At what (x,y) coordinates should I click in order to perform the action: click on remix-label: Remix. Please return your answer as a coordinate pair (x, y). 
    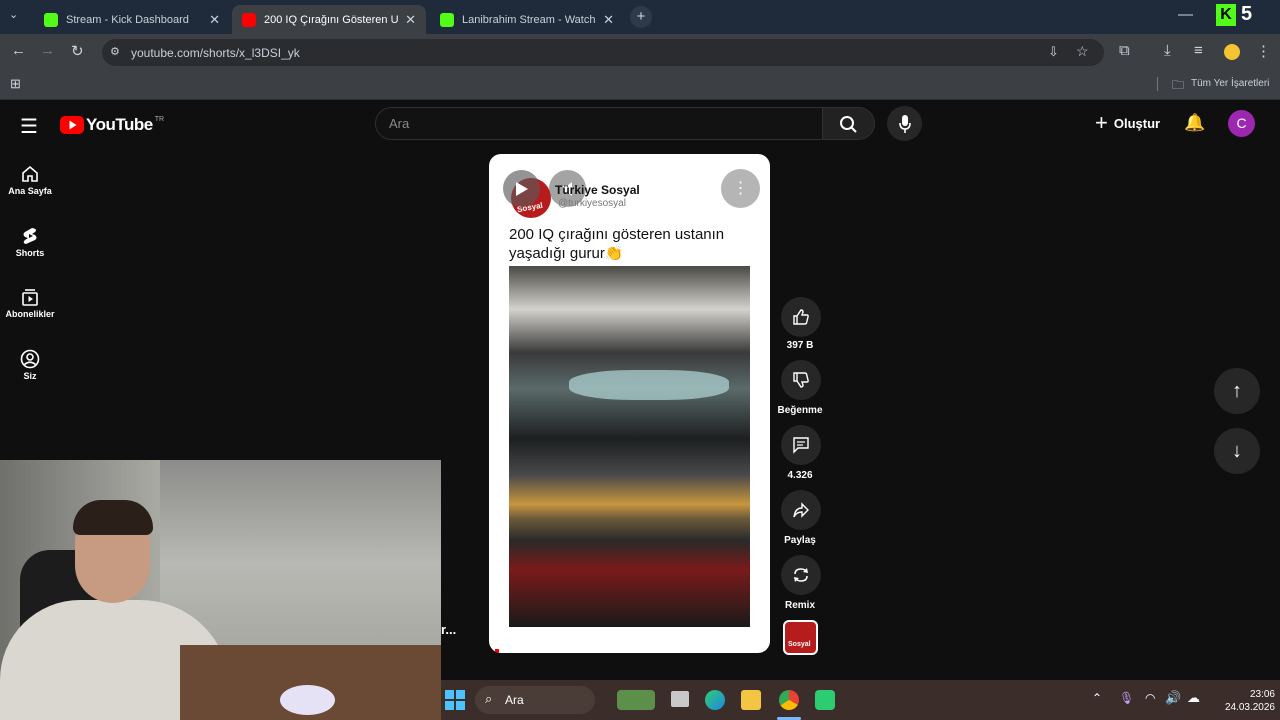
    Looking at the image, I should click on (799, 605).